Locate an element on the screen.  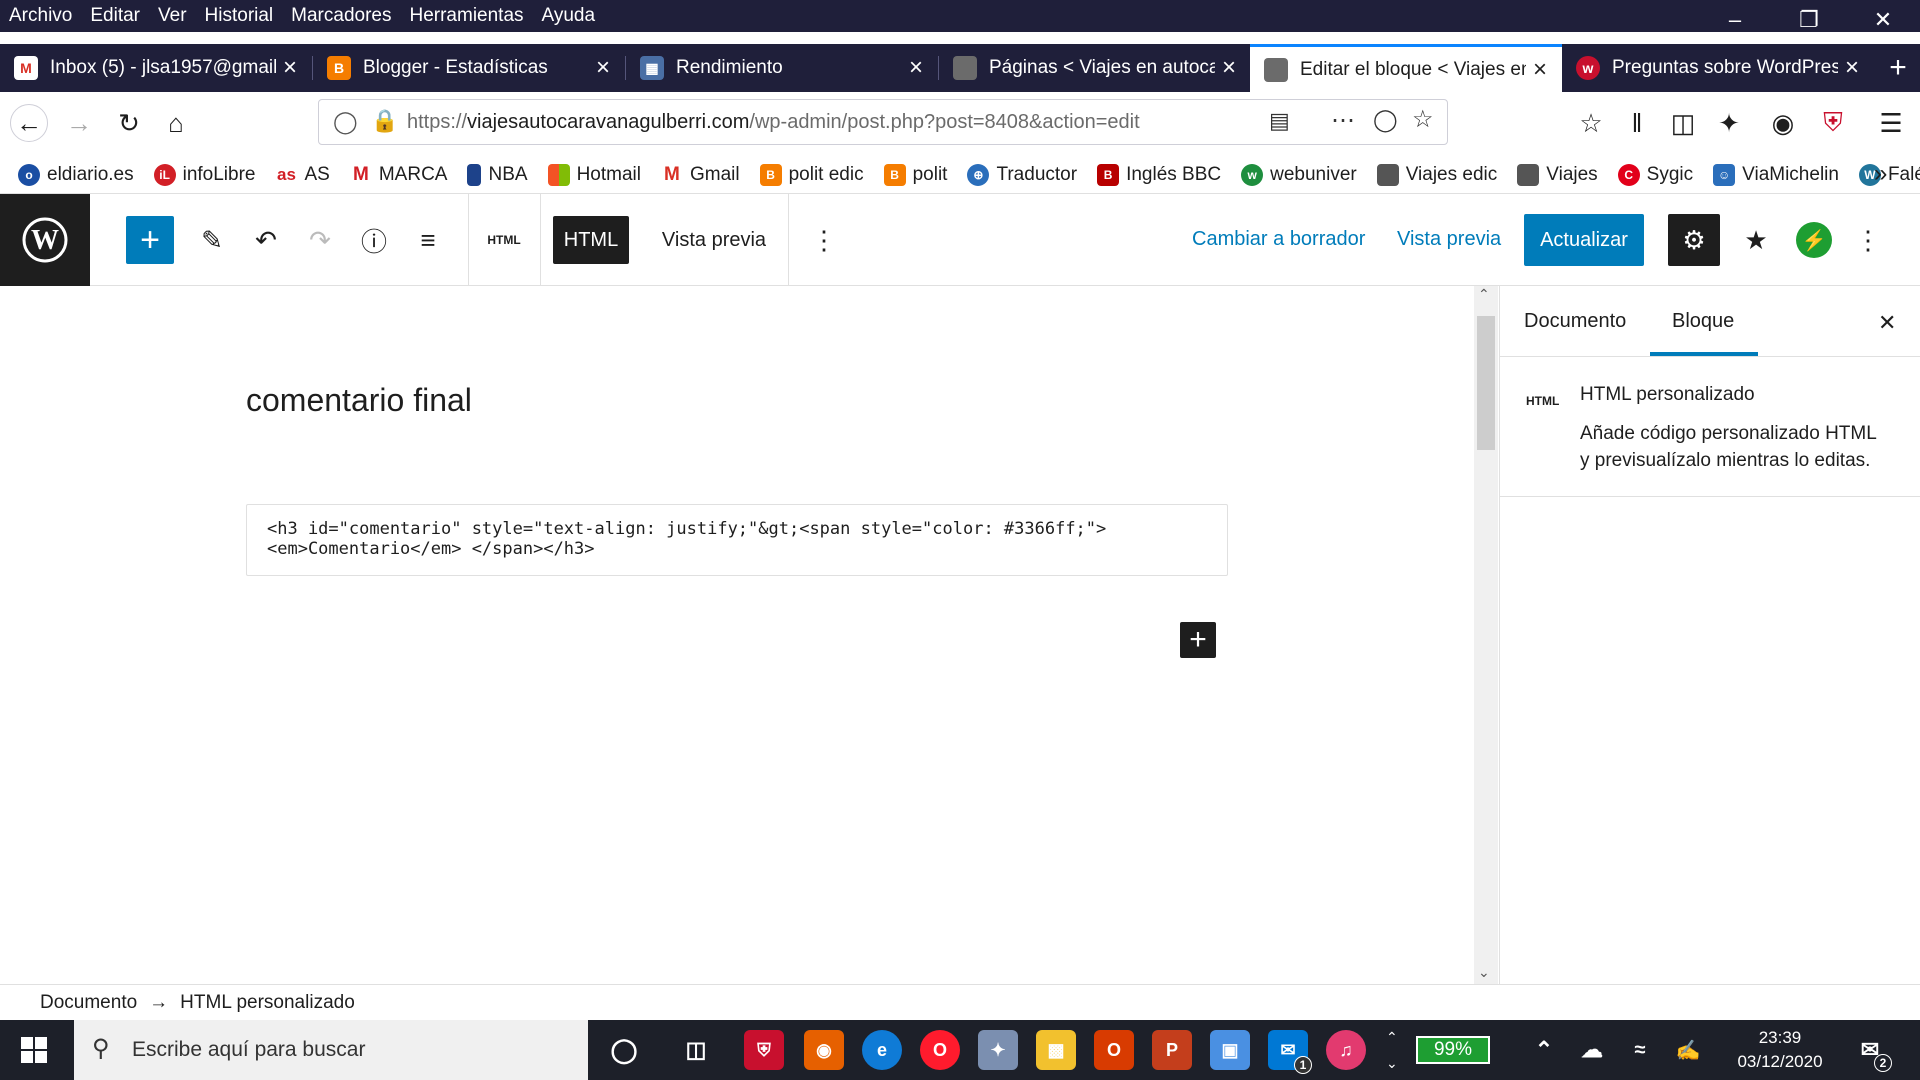
bookmark-ingles-bbc: B Inglés BBC is located at coordinates (1159, 174).